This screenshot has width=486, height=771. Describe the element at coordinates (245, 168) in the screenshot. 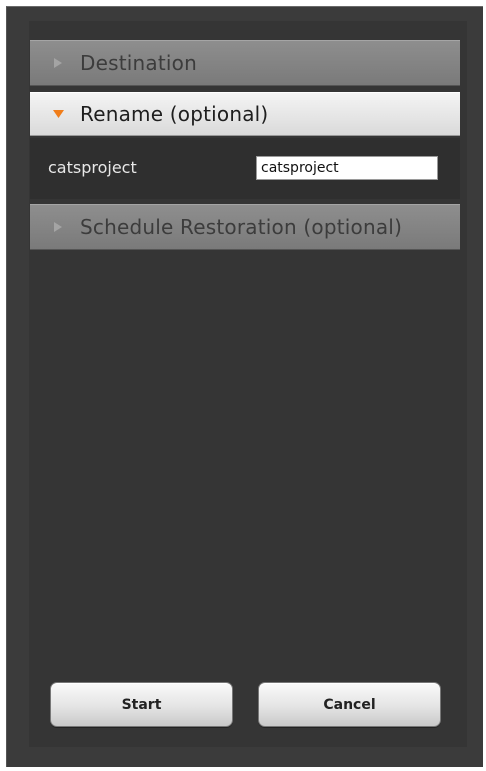

I see `section-rename-body: catsproject` at that location.